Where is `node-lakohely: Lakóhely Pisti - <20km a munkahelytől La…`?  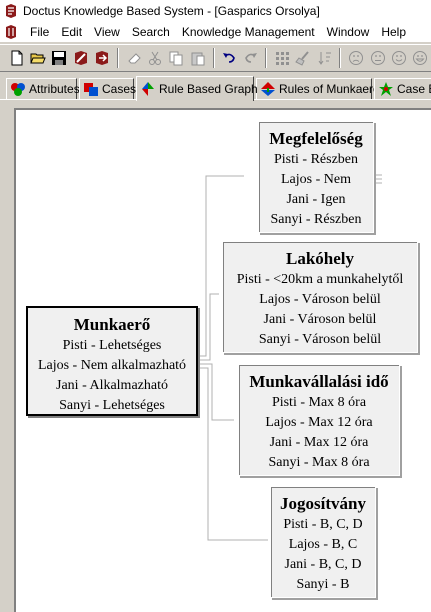 node-lakohely: Lakóhely Pisti - <20km a munkahelytől La… is located at coordinates (320, 297).